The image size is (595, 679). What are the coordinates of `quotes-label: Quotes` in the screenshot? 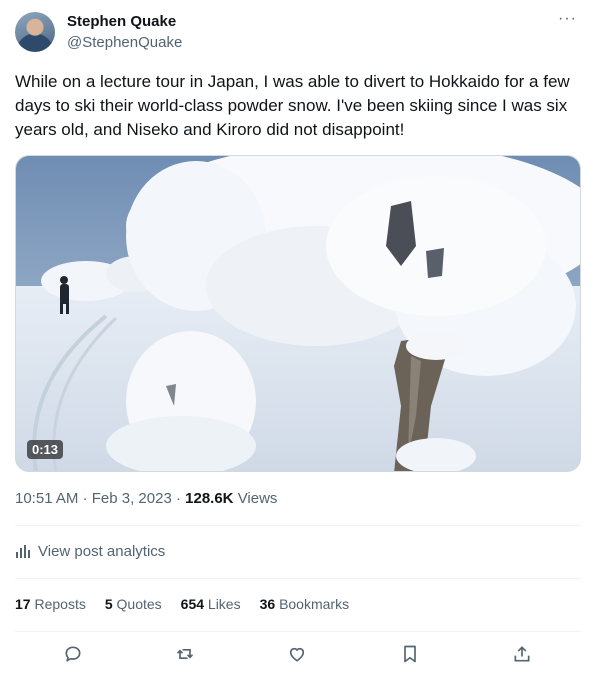 It's located at (139, 604).